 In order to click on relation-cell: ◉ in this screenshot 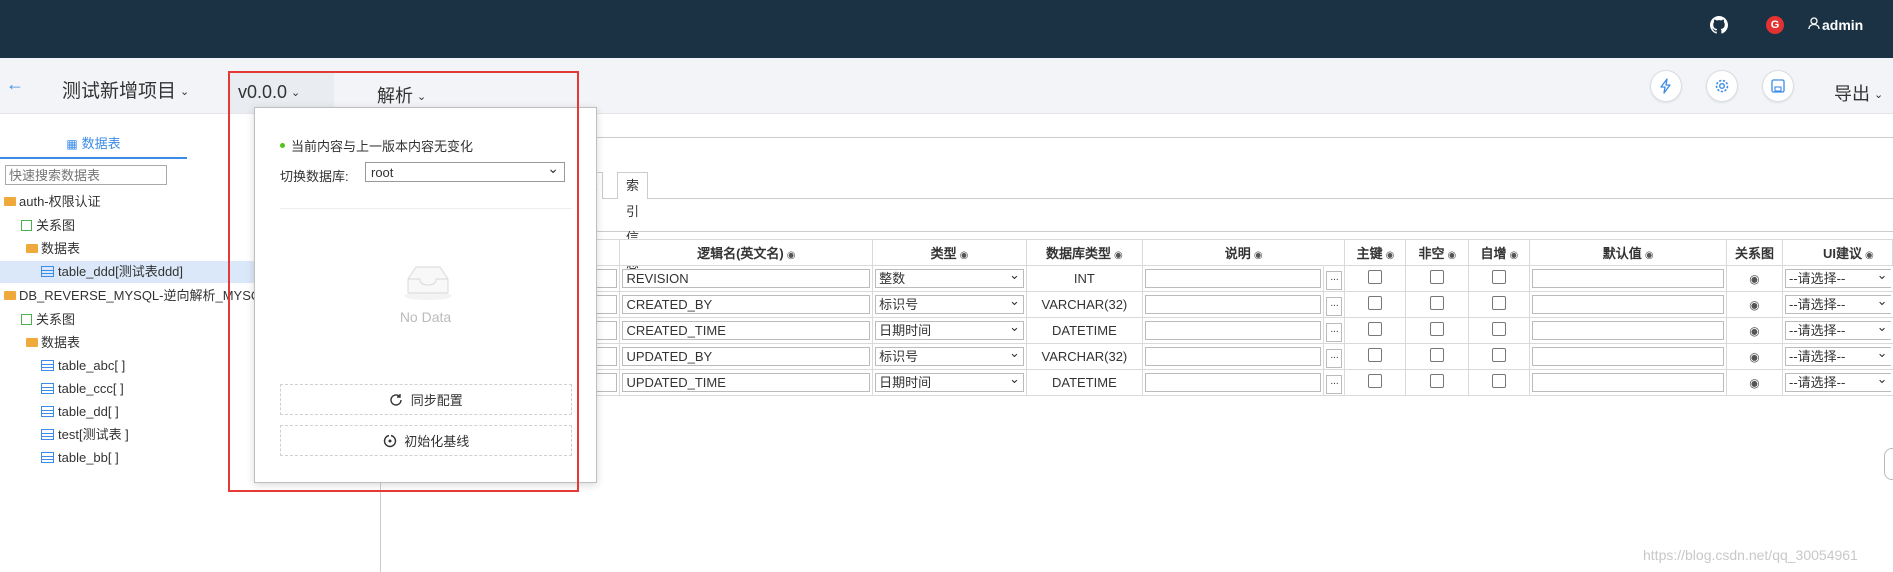, I will do `click(1754, 304)`.